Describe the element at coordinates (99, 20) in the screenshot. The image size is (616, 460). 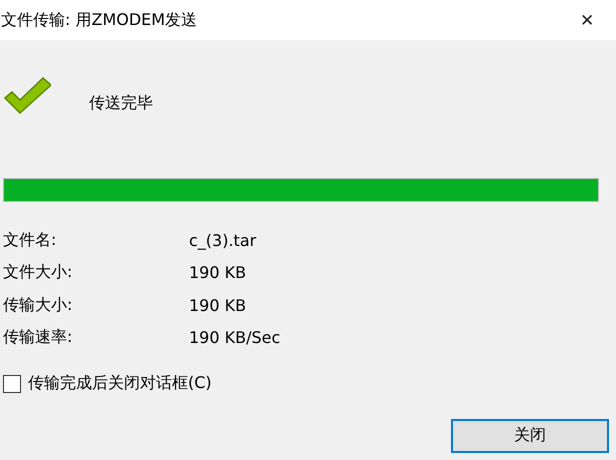
I see `window-title: 文件传输: 用ZMODEM发送` at that location.